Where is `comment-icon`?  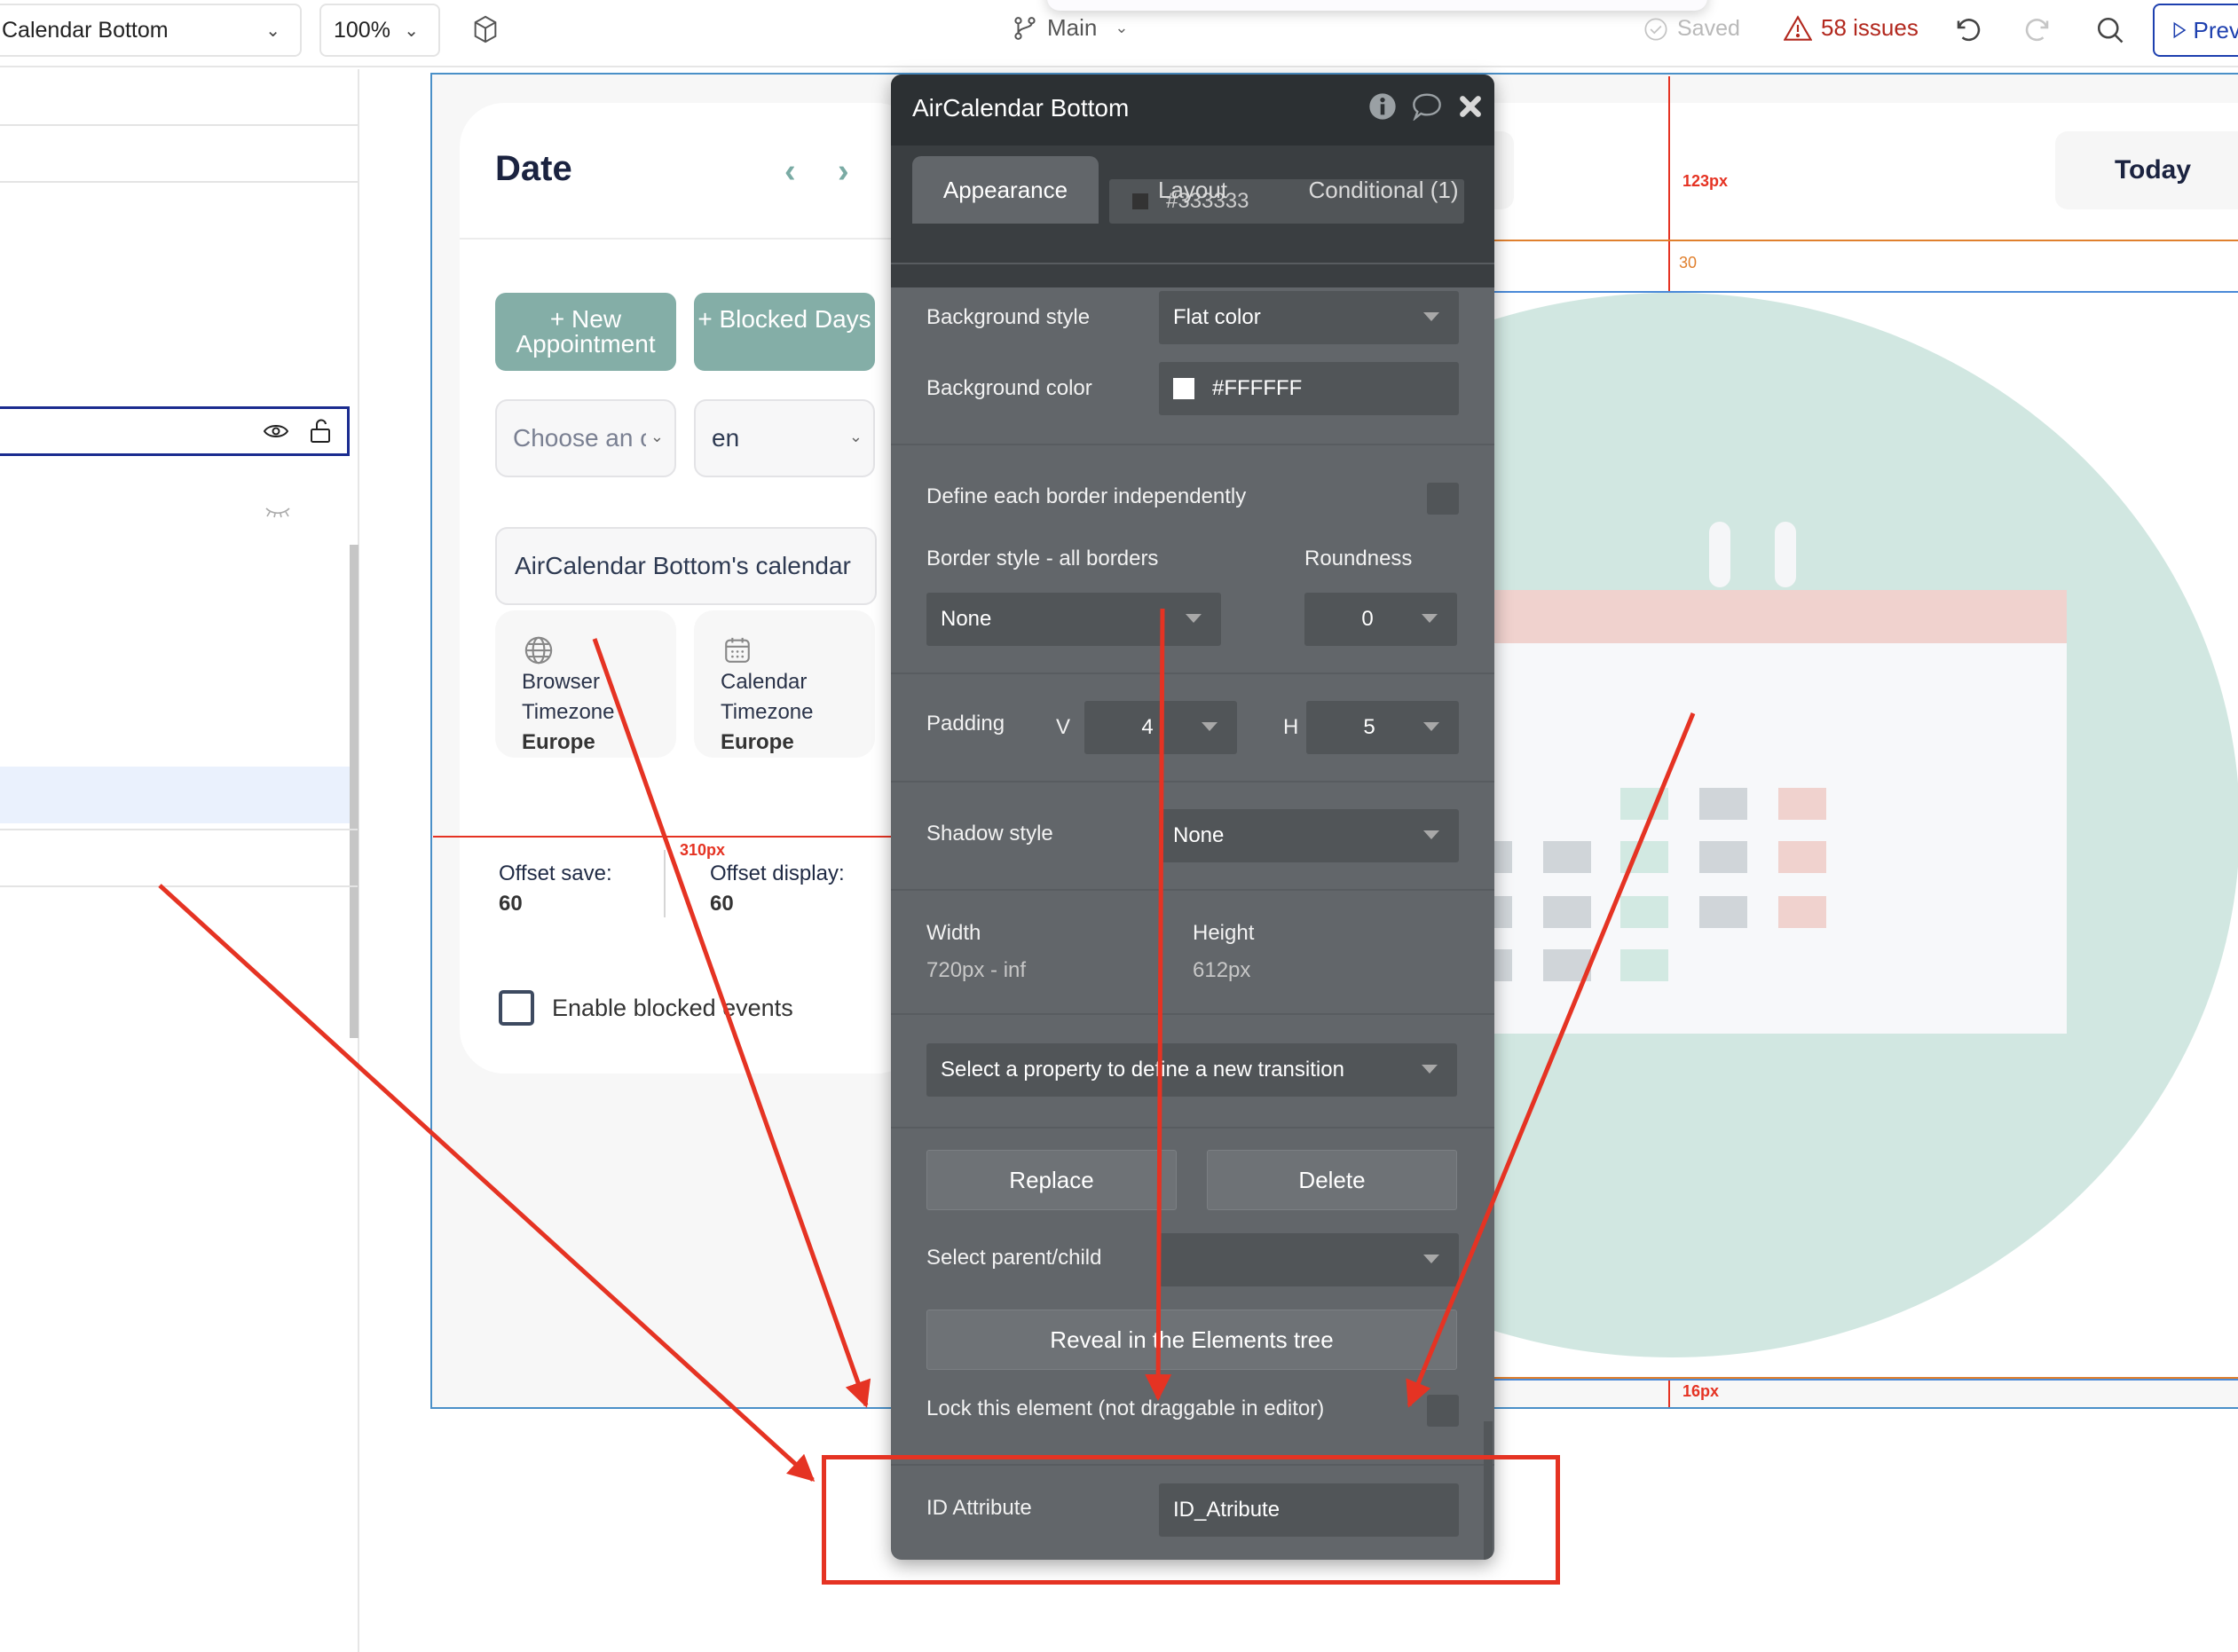 comment-icon is located at coordinates (1427, 106).